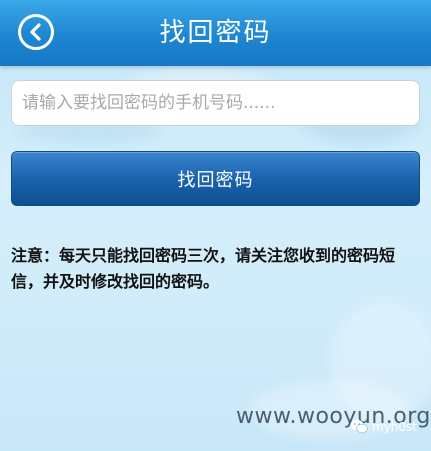 Image resolution: width=431 pixels, height=451 pixels. I want to click on phone-number-input, so click(215, 103).